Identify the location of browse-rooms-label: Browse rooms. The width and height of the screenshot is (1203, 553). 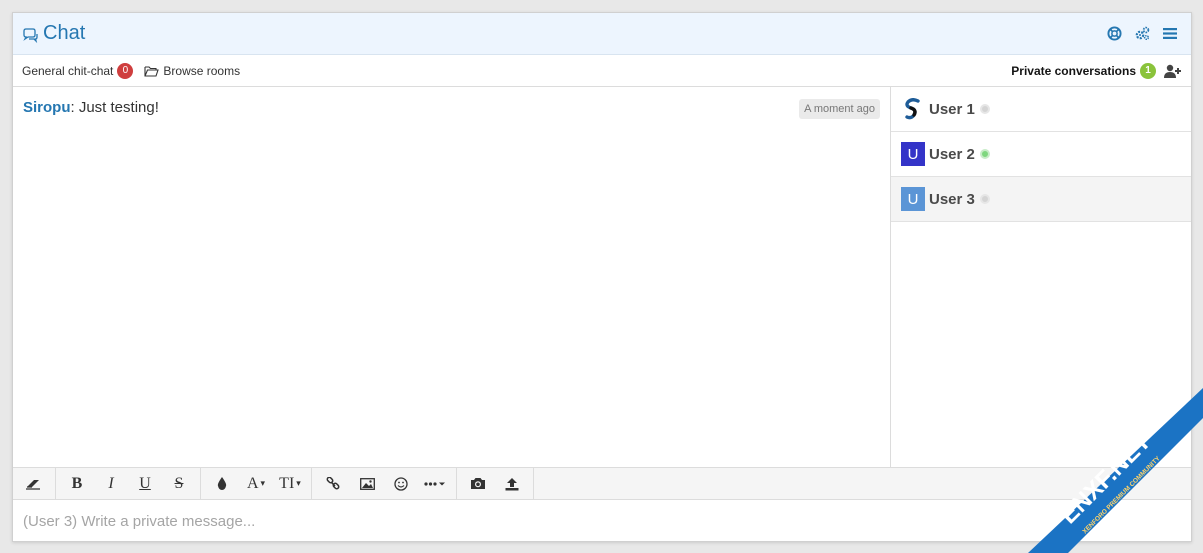
(202, 70).